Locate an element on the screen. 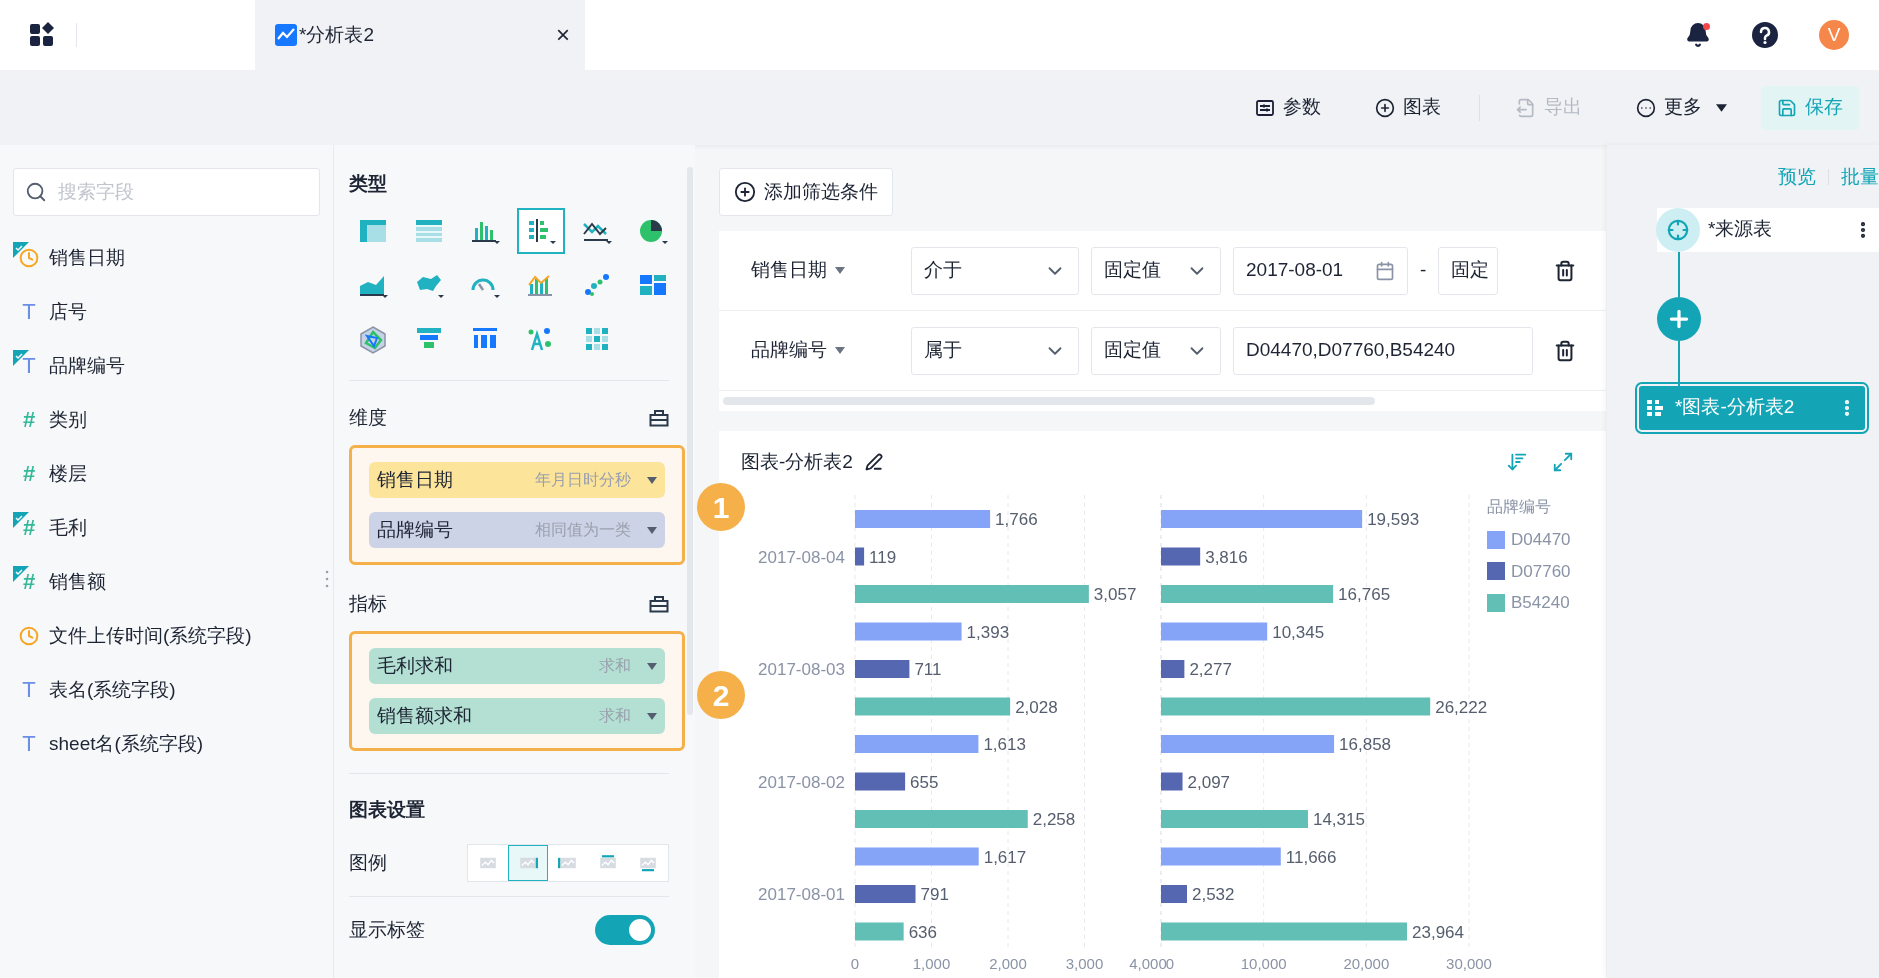  more-icon is located at coordinates (1646, 107).